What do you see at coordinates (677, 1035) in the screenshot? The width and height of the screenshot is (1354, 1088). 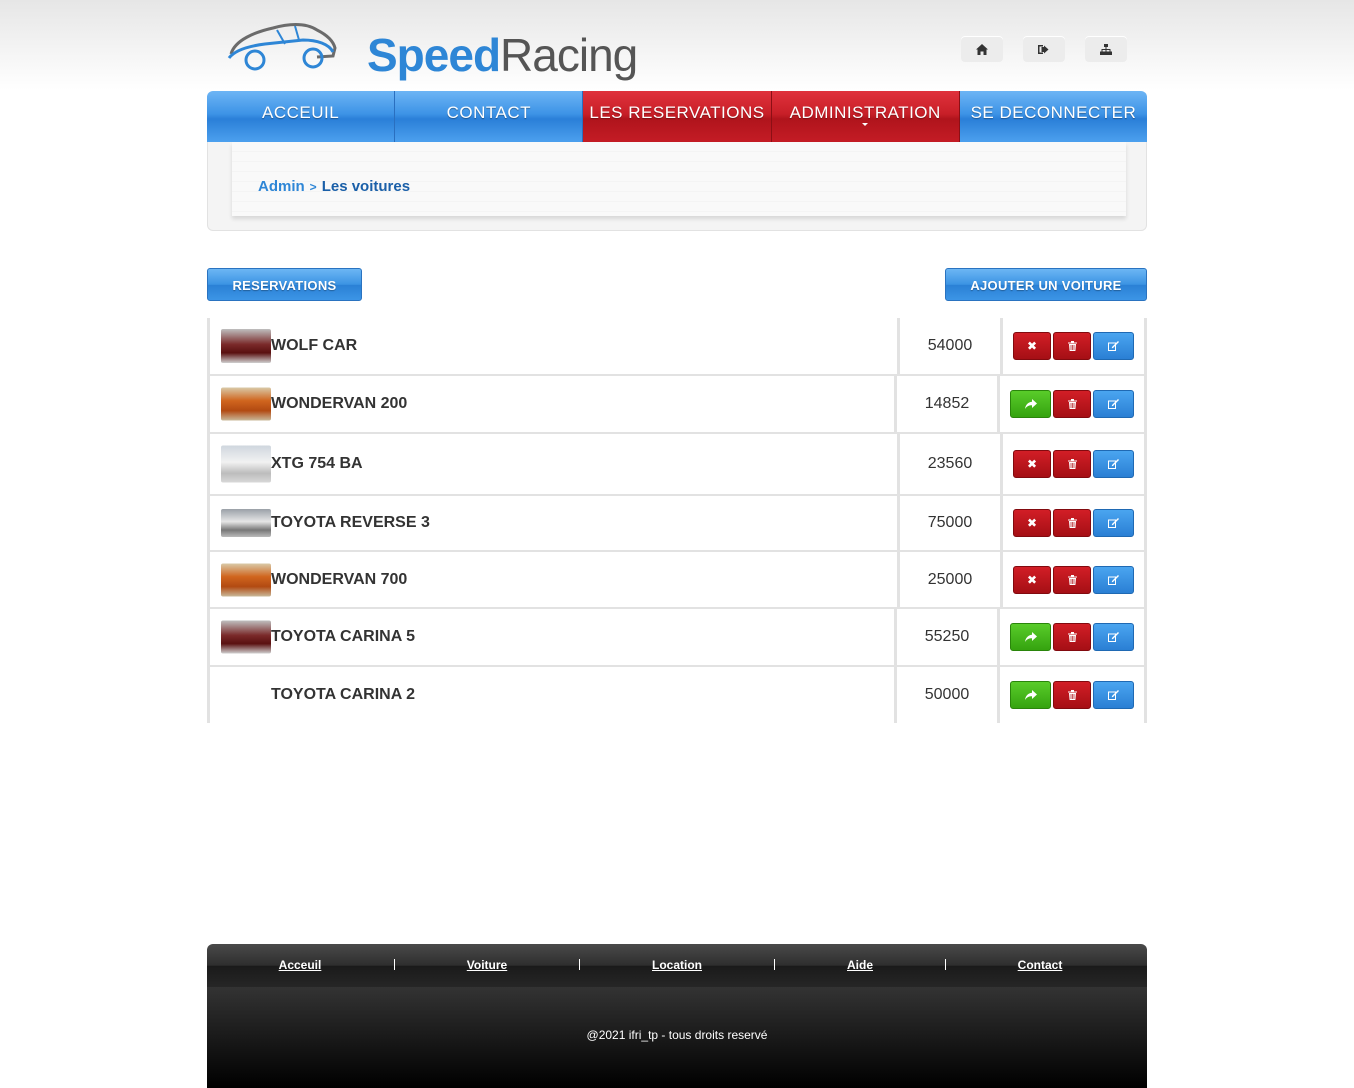 I see `copyright-text: @2021 ifri_tp - tous droits reservé` at bounding box center [677, 1035].